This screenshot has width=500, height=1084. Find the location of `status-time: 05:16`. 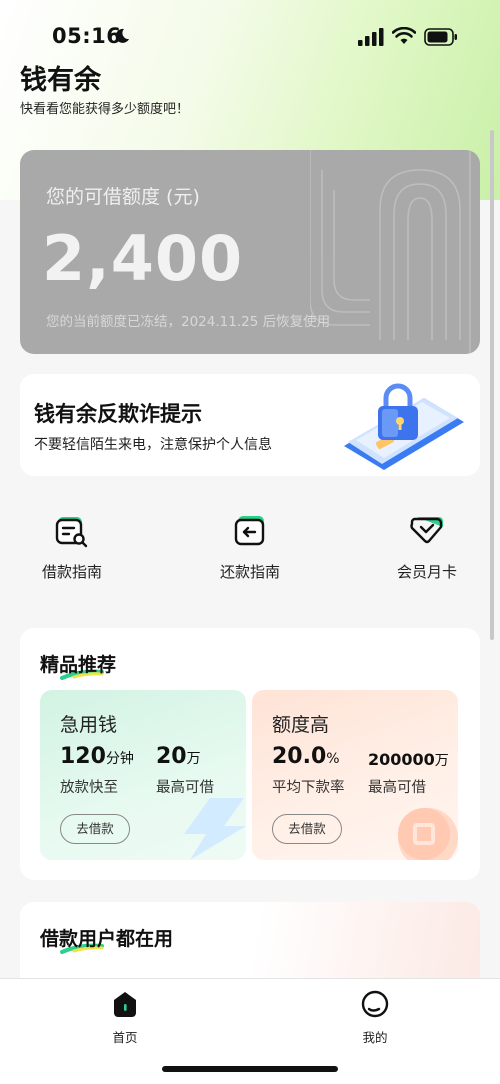

status-time: 05:16 is located at coordinates (87, 36).